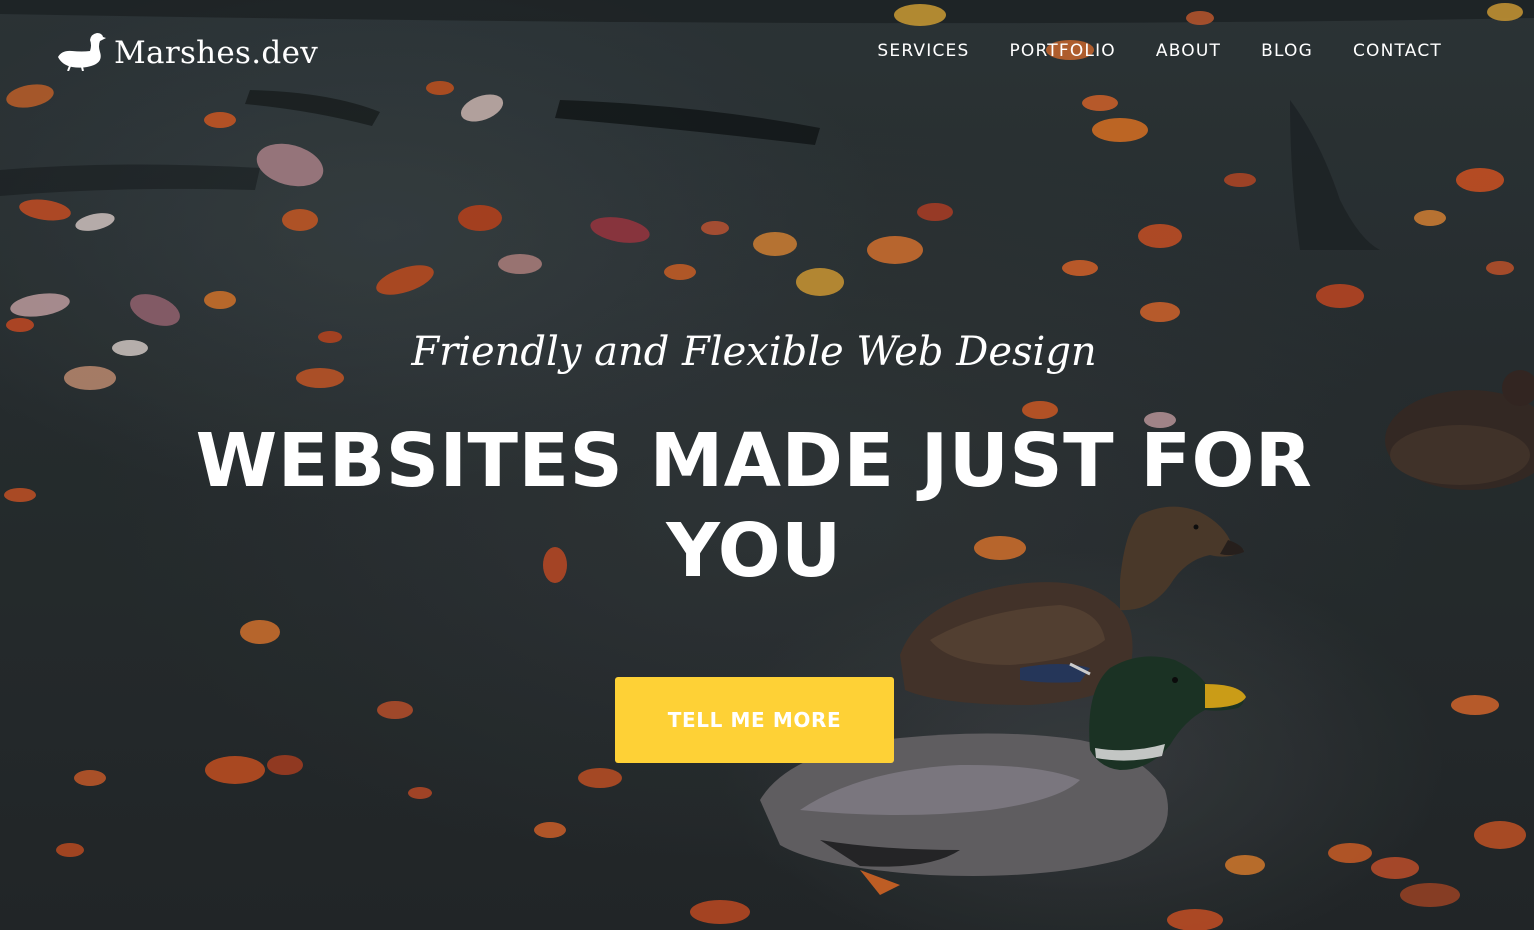 This screenshot has height=930, width=1534. I want to click on nav-menu: SERVICES PORTFOLIO ABOUT BLOG CONTACT, so click(1159, 51).